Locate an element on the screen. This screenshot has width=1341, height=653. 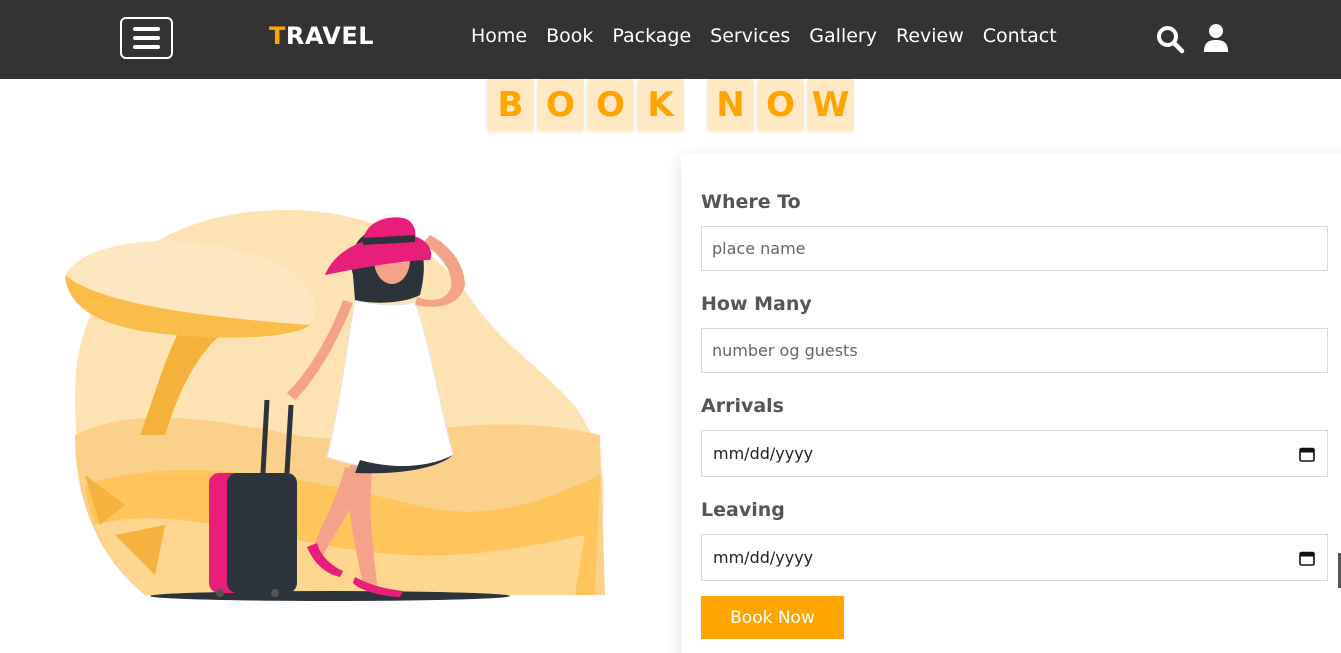
arrivals-date-value: mm/dd/yyyy is located at coordinates (763, 453).